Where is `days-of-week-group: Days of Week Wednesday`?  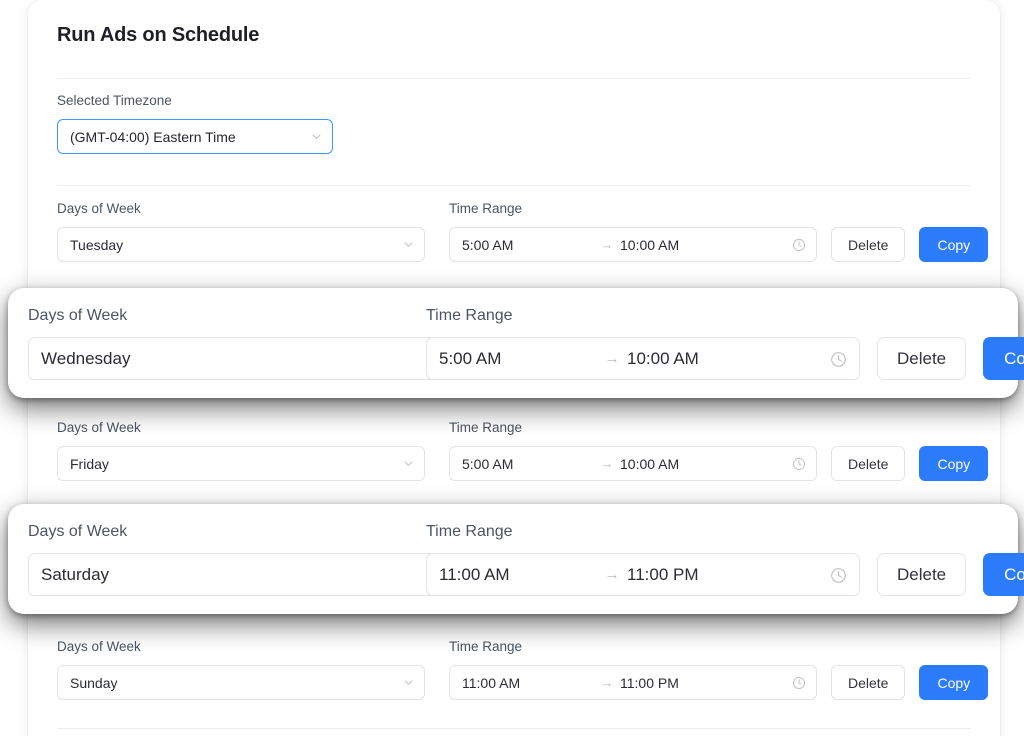
days-of-week-group: Days of Week Wednesday is located at coordinates (245, 343).